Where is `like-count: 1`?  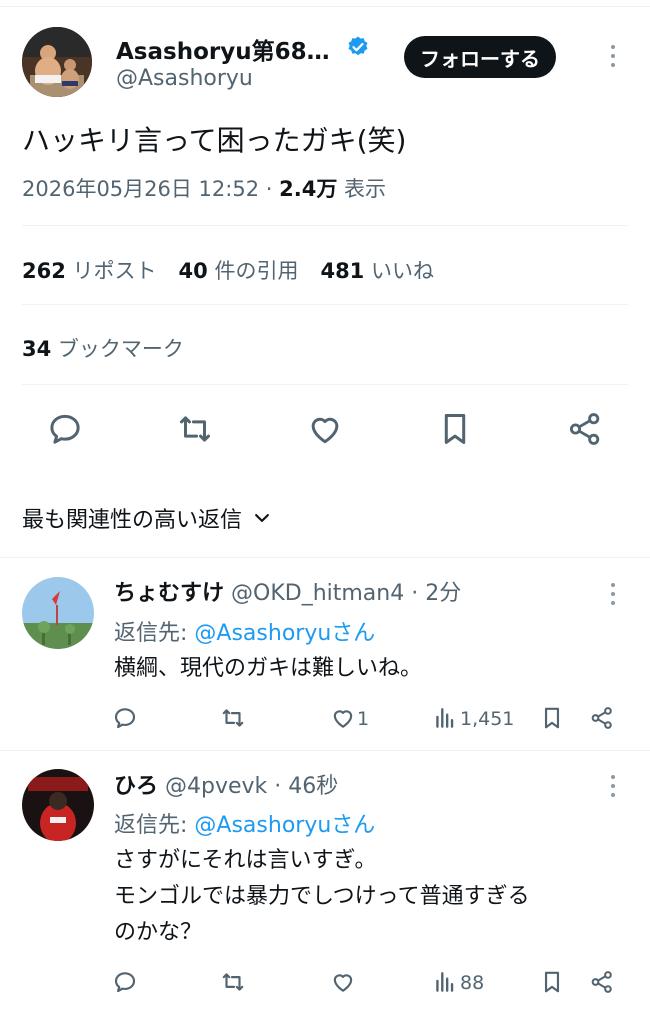
like-count: 1 is located at coordinates (363, 719).